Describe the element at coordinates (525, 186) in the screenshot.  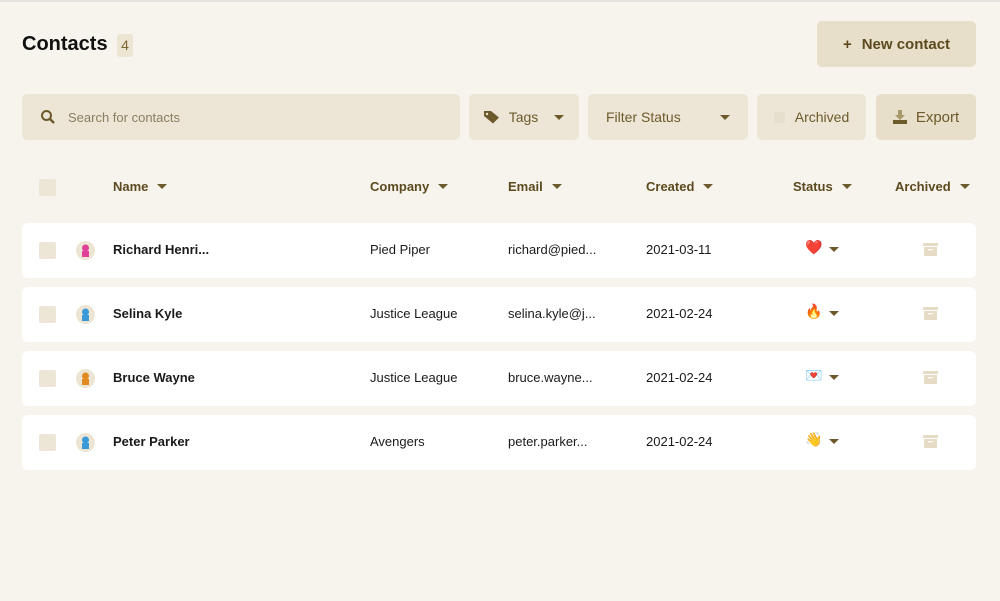
I see `column-label: Email` at that location.